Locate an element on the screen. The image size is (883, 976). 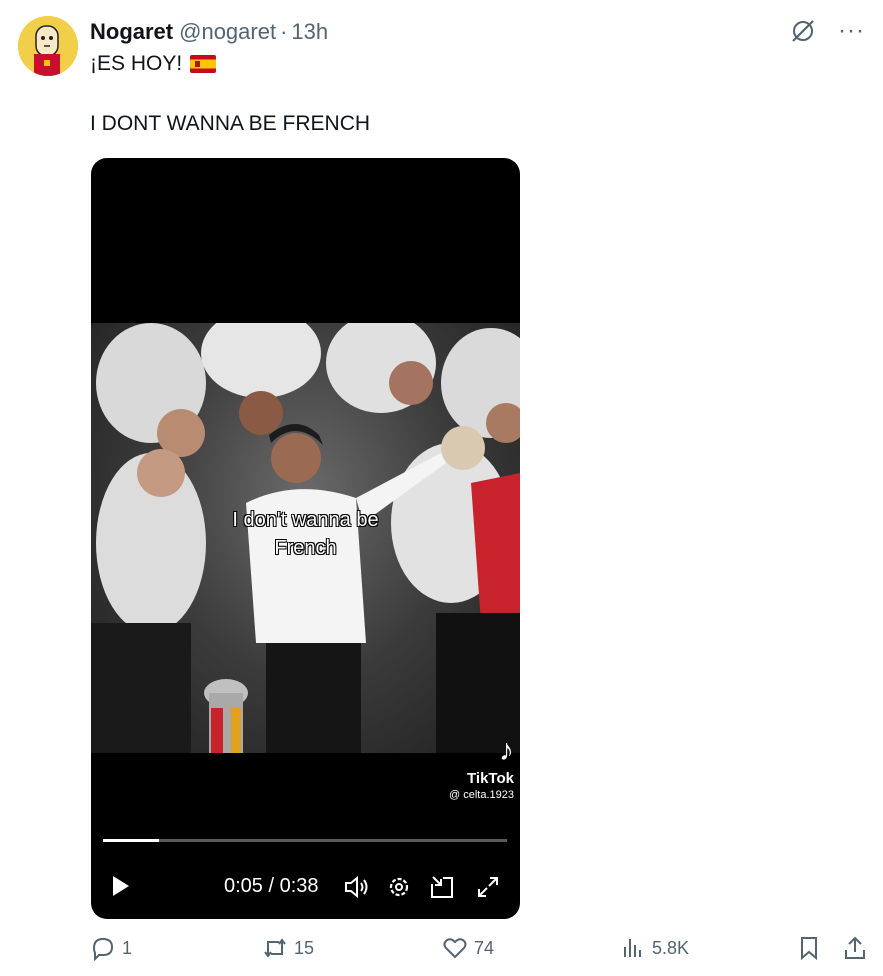
post-action-bar: 1 15 74 5.8K is located at coordinates (480, 952).